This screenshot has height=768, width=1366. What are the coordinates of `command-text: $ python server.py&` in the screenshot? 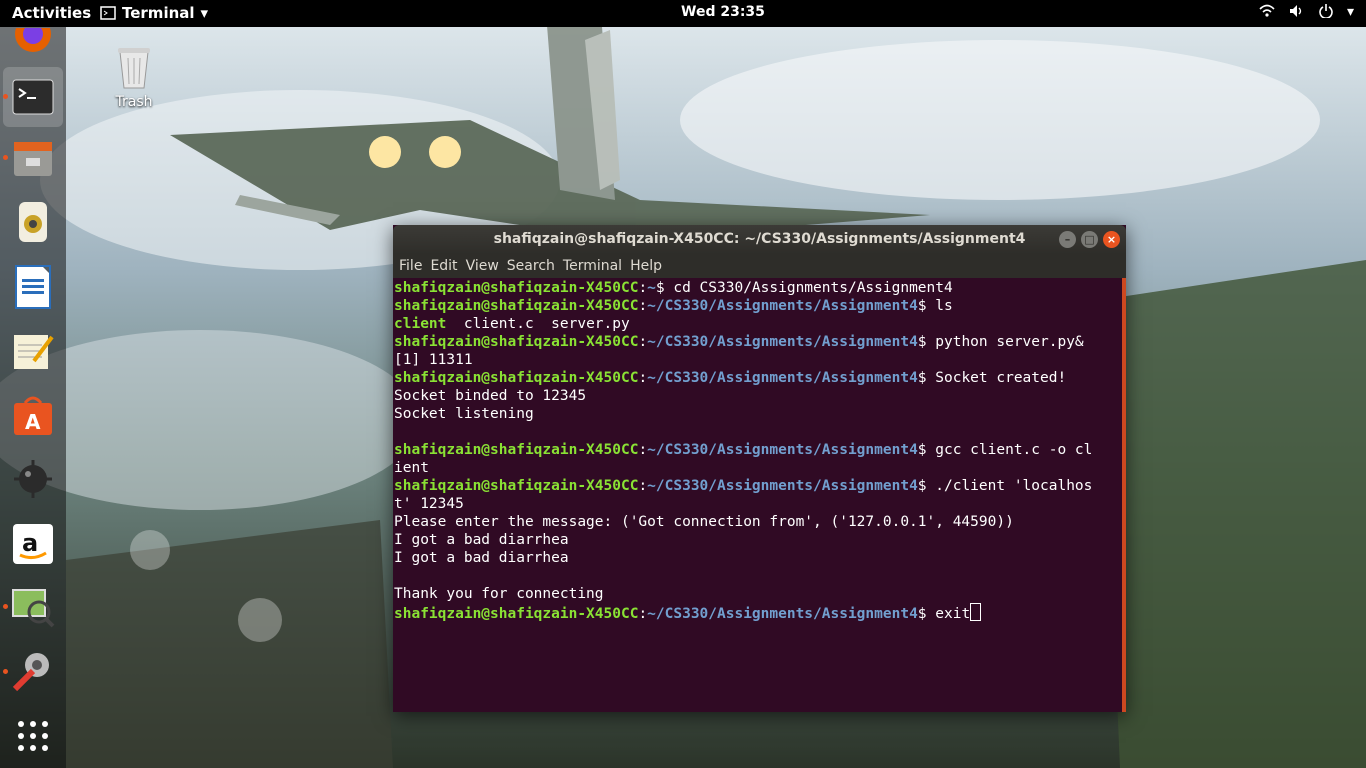 It's located at (1000, 342).